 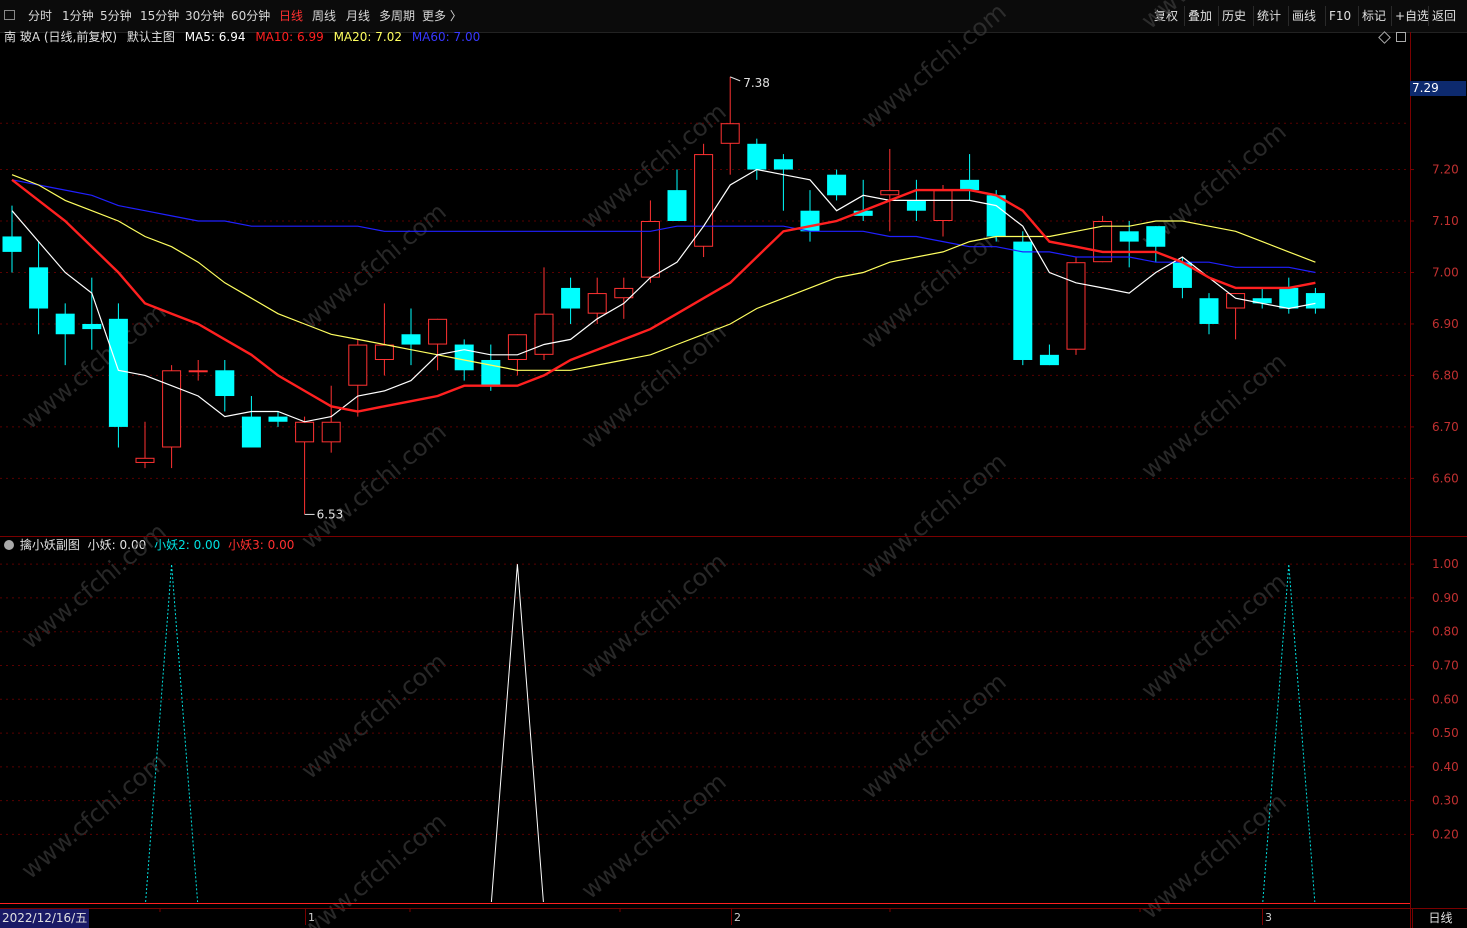 I want to click on sub-tick-label: 0.20, so click(x=1445, y=834).